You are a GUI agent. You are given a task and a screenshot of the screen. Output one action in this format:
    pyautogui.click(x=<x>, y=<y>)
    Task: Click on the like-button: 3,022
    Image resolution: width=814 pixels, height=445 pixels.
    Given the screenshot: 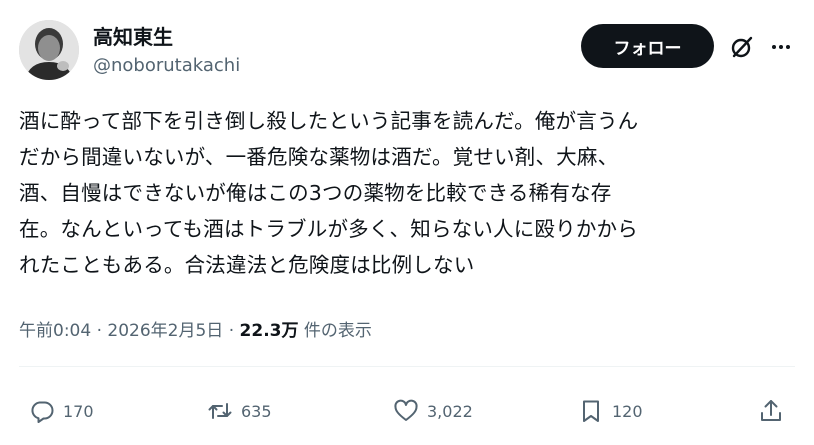 What is the action you would take?
    pyautogui.click(x=433, y=411)
    